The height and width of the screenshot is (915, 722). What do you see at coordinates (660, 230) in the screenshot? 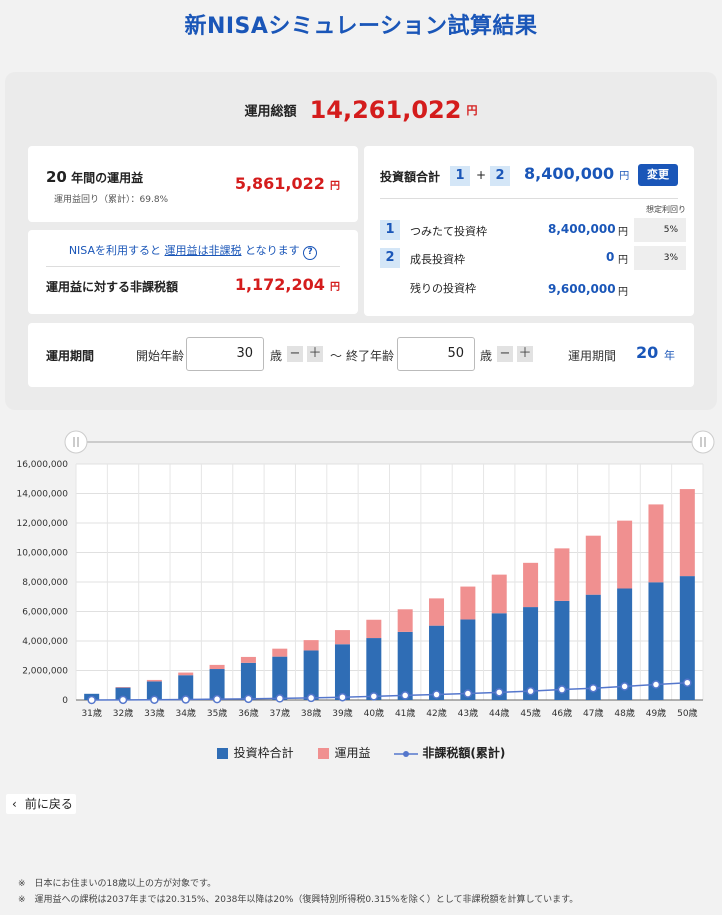
I see `row-rate: 5%` at bounding box center [660, 230].